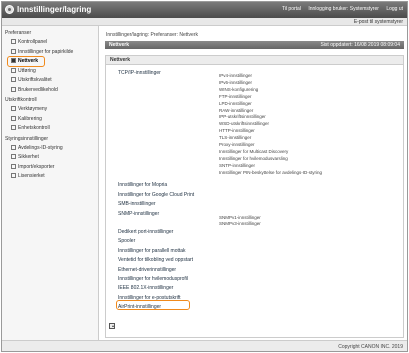 The width and height of the screenshot is (409, 353). Describe the element at coordinates (50, 168) in the screenshot. I see `sidebar-item-import-export: Import/eksporter` at that location.